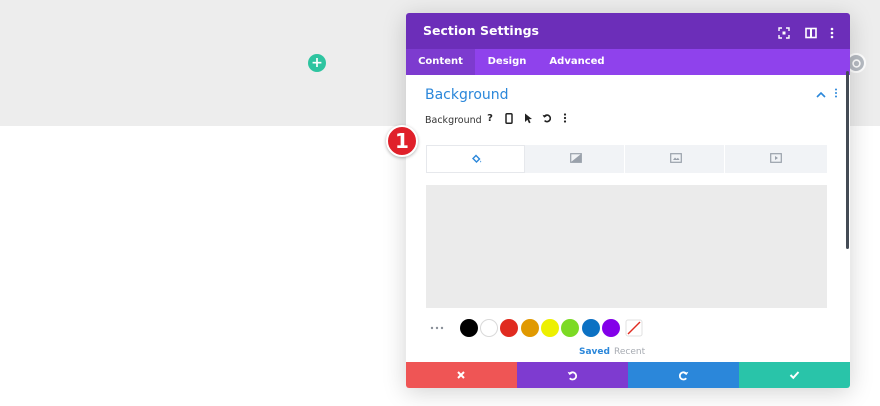 The height and width of the screenshot is (406, 880). What do you see at coordinates (509, 328) in the screenshot?
I see `swatch-red` at bounding box center [509, 328].